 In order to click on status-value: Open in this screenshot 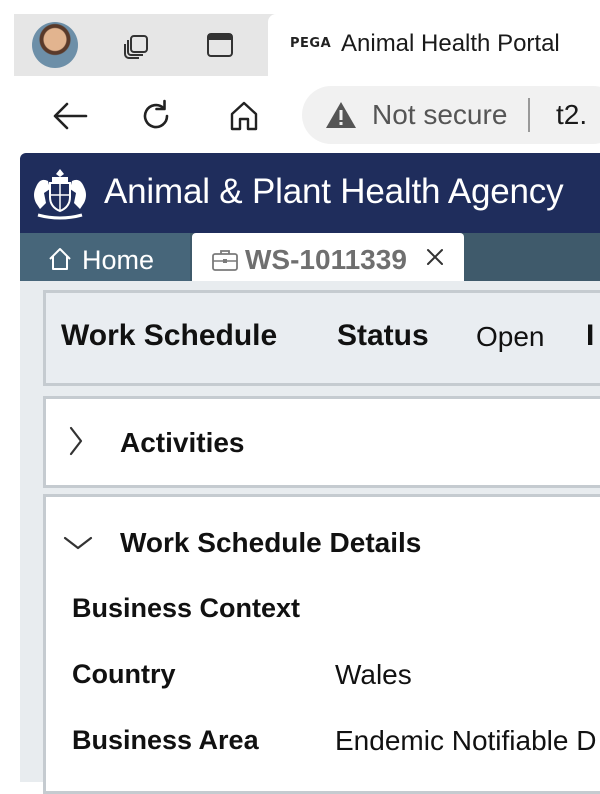, I will do `click(510, 336)`.